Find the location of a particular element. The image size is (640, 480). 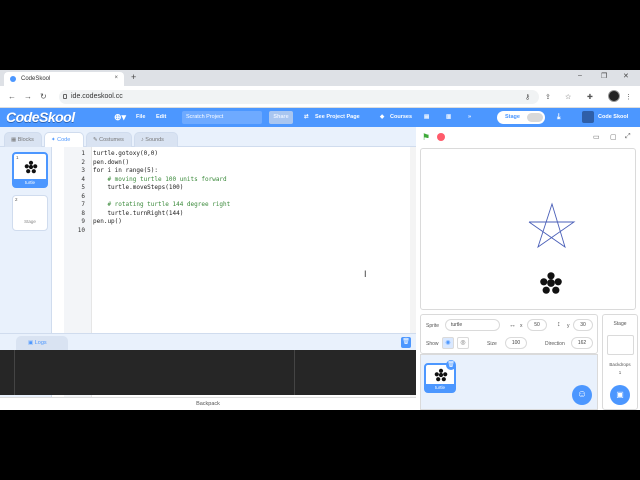

small-stage-icon: ▭ is located at coordinates (596, 137).